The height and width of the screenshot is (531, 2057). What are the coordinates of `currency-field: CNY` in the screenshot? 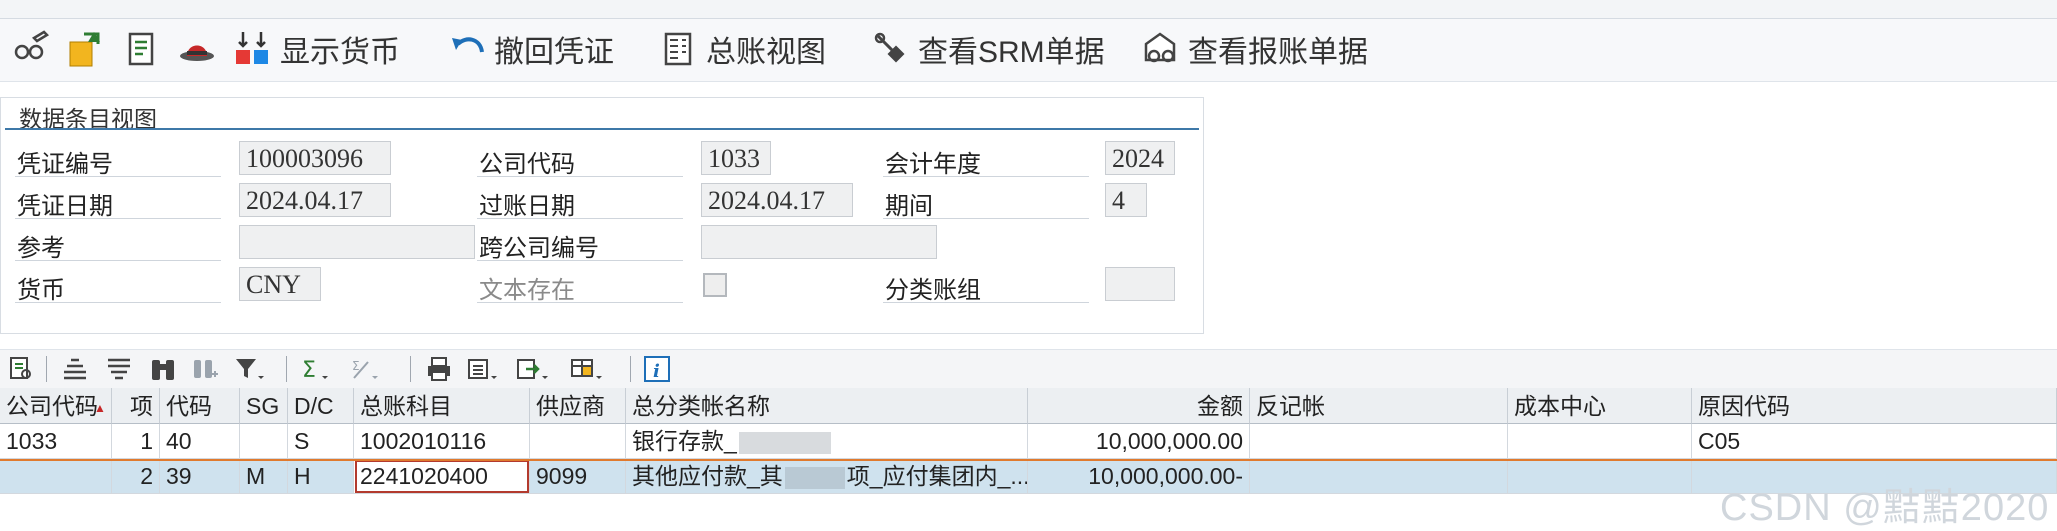 It's located at (280, 284).